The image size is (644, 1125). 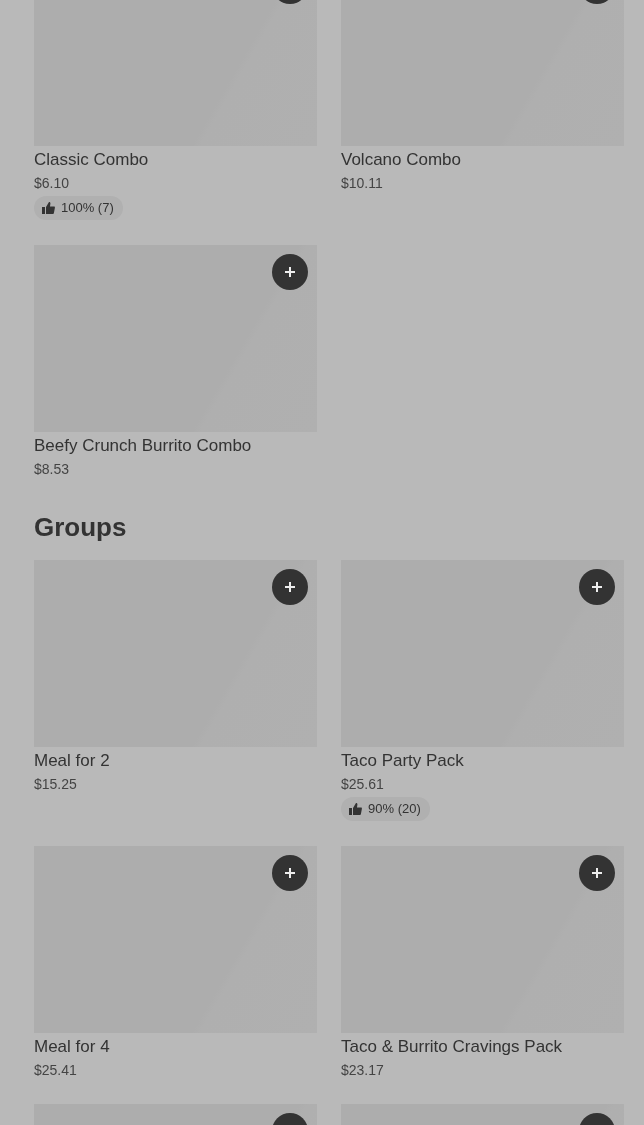 What do you see at coordinates (72, 761) in the screenshot?
I see `item-name: Meal for 2` at bounding box center [72, 761].